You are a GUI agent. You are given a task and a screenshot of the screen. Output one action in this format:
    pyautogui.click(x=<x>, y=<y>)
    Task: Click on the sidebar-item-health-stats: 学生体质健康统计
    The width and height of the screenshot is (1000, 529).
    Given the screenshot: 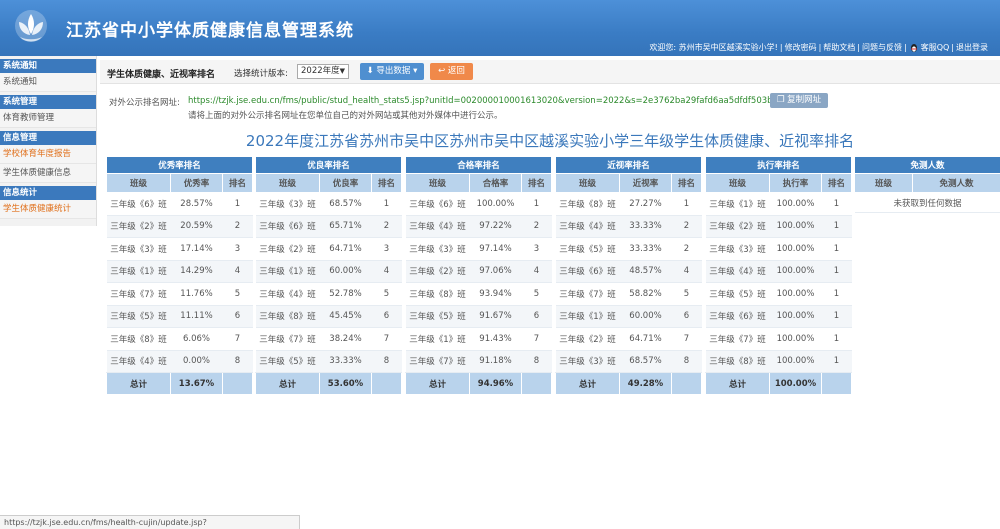 What is the action you would take?
    pyautogui.click(x=48, y=209)
    